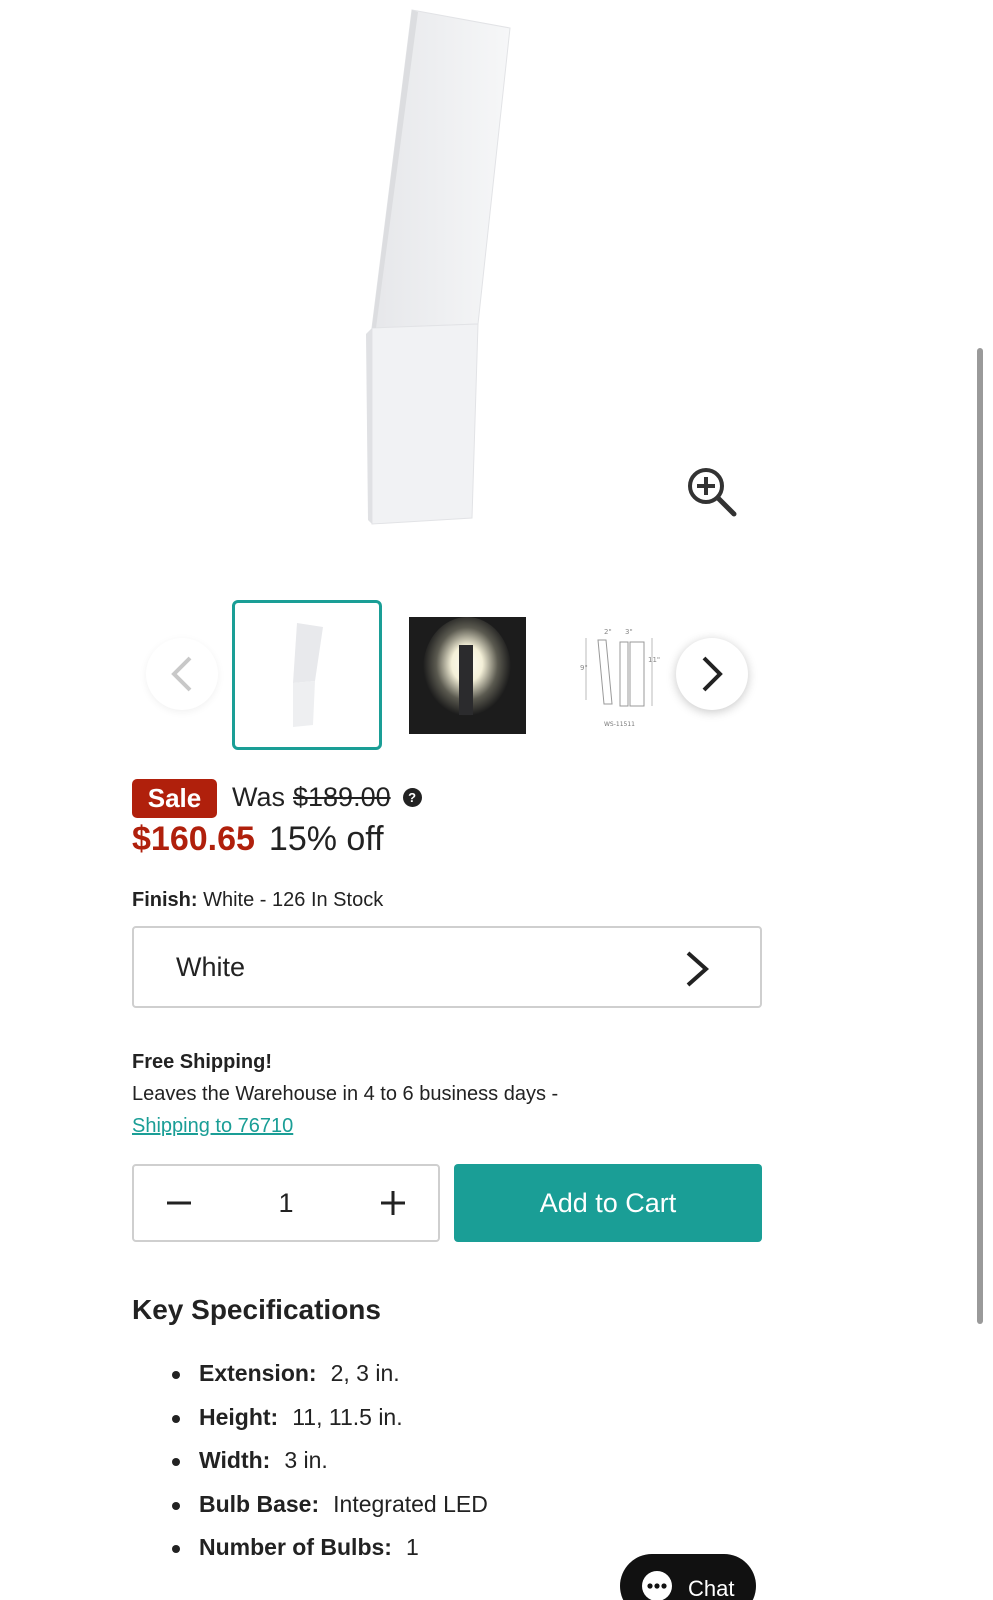  I want to click on spec-item-width: Width: 3 in., so click(330, 1469).